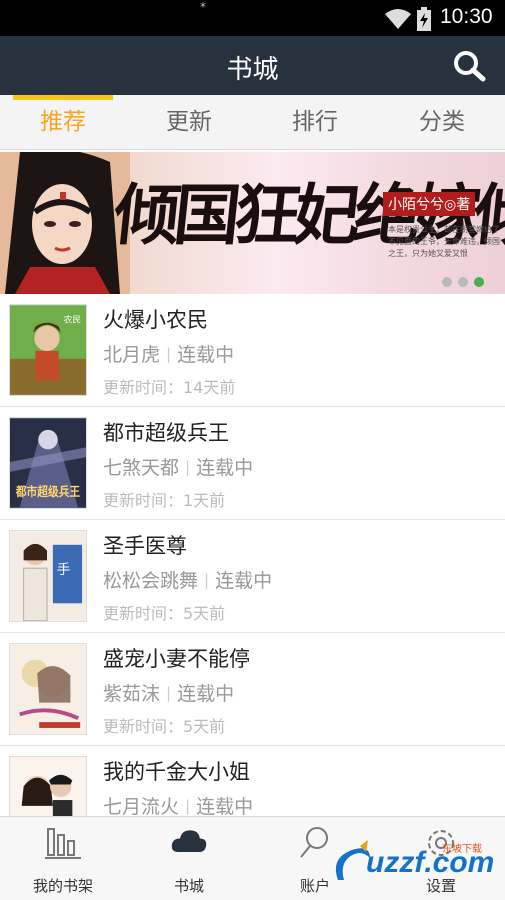 The width and height of the screenshot is (505, 900). I want to click on nav-label: 我的书架, so click(62, 886).